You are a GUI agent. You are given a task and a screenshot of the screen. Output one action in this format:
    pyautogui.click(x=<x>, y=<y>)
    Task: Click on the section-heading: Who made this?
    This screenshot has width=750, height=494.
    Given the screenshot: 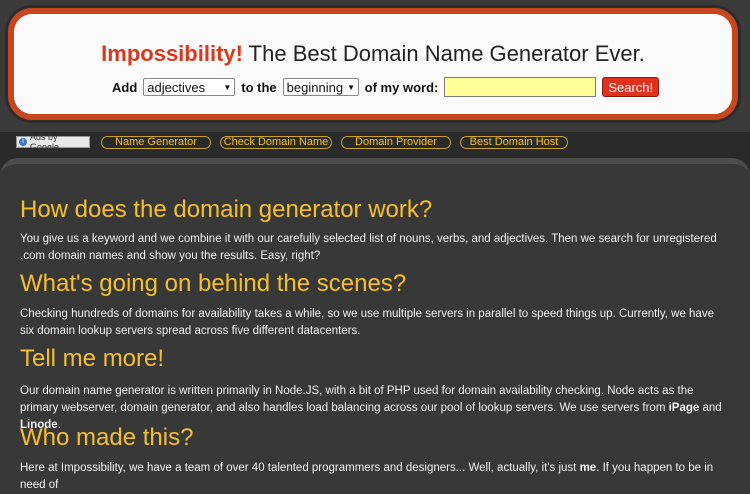 What is the action you would take?
    pyautogui.click(x=107, y=437)
    